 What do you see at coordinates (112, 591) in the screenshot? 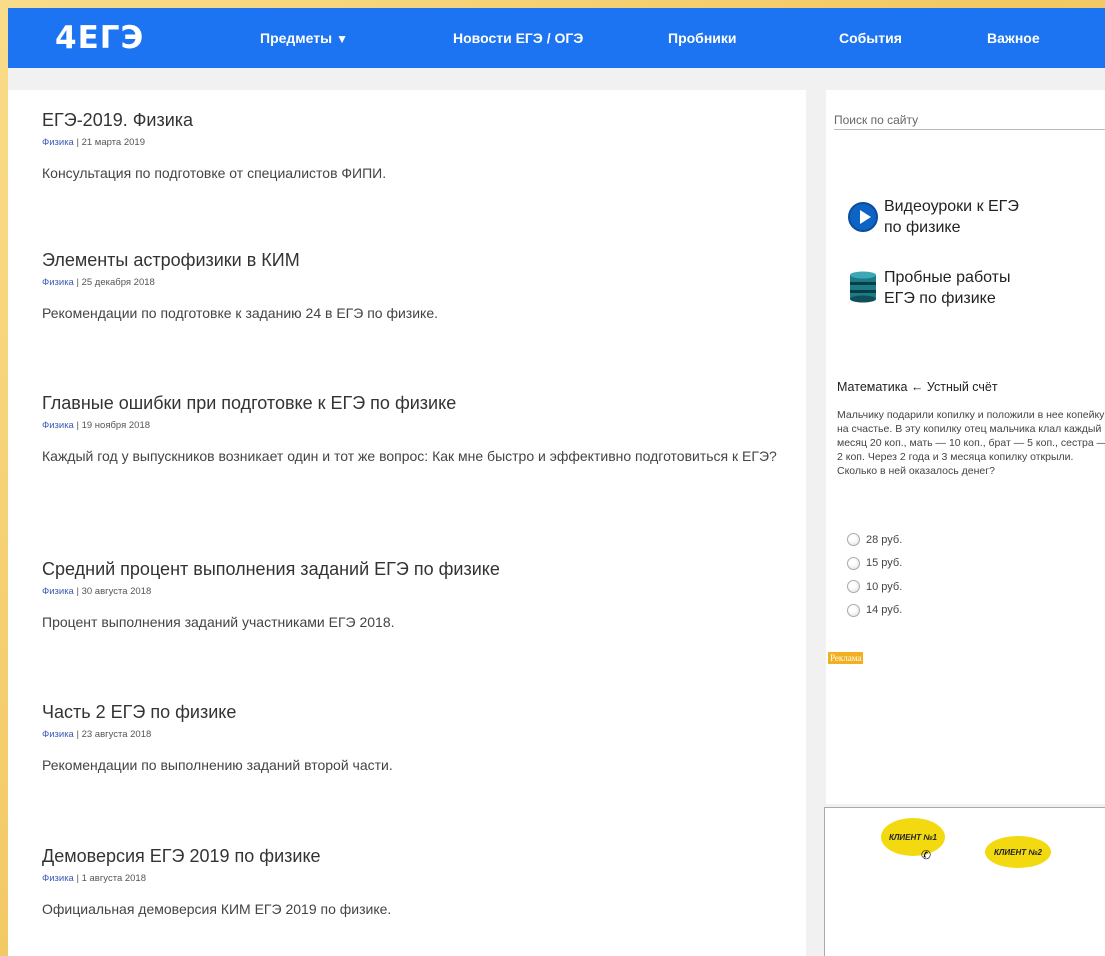
I see `post-date: | 30 августа 2018` at bounding box center [112, 591].